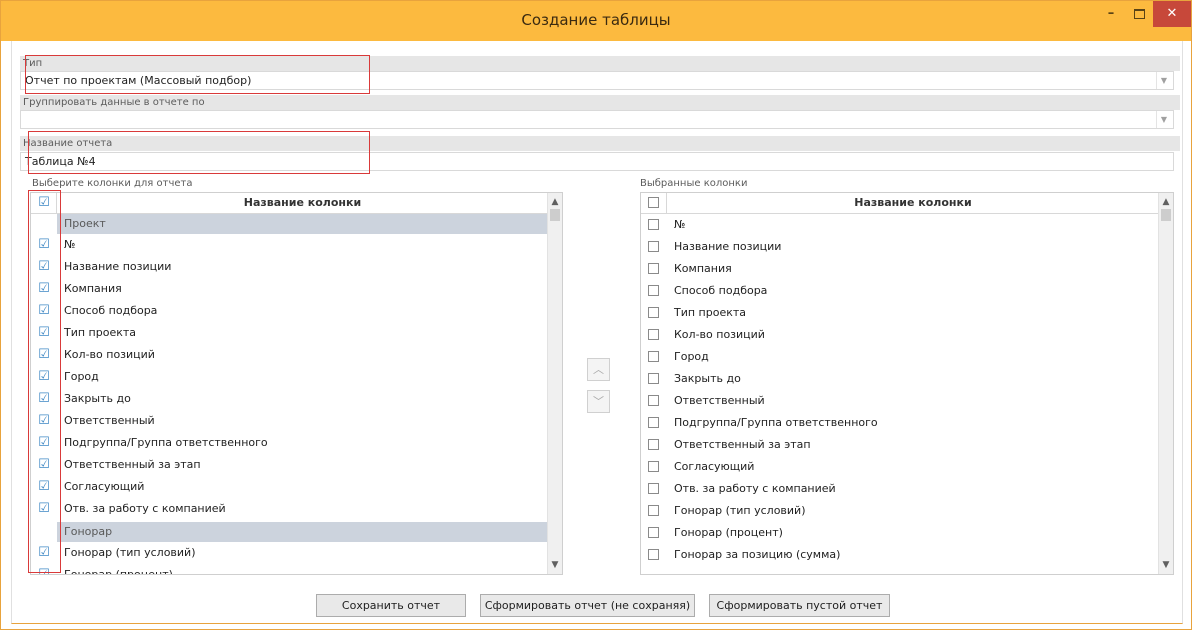  Describe the element at coordinates (900, 269) in the screenshot. I see `list-item: Компания` at that location.